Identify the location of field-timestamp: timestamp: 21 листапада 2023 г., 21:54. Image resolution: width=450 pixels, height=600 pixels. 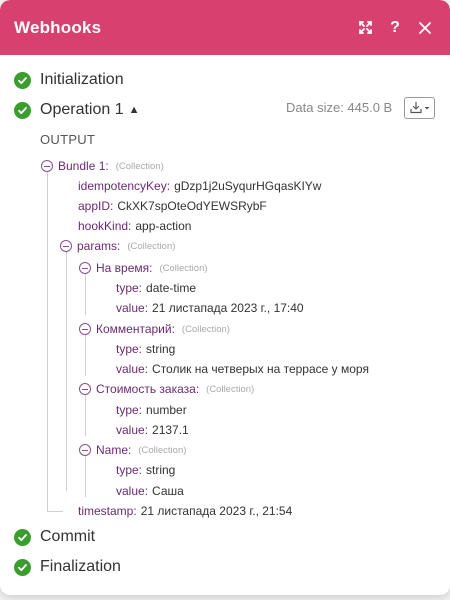
(185, 511).